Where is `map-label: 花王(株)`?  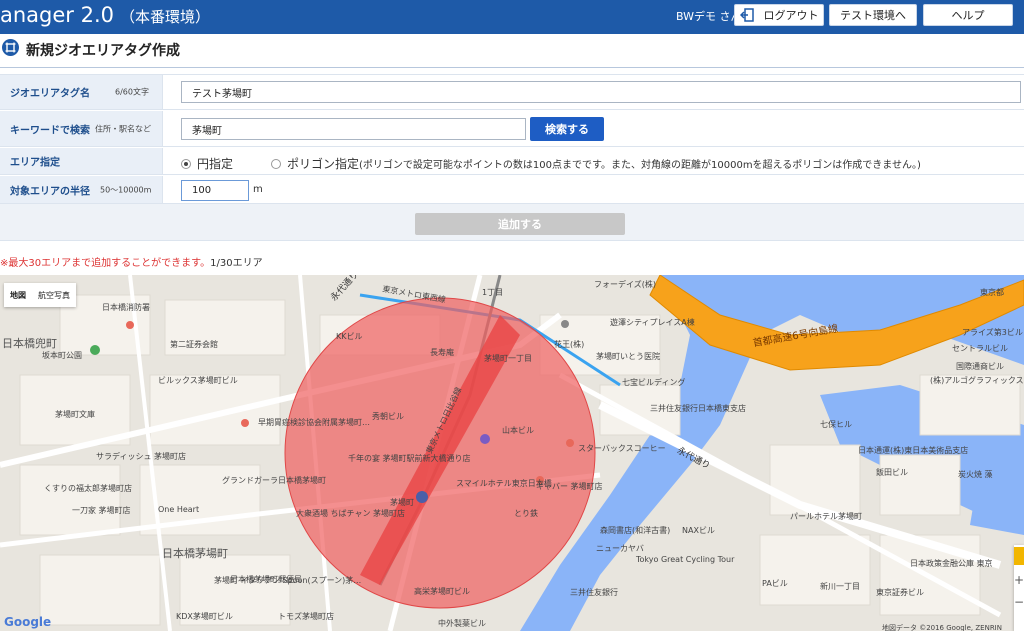
map-label: 花王(株) is located at coordinates (569, 344).